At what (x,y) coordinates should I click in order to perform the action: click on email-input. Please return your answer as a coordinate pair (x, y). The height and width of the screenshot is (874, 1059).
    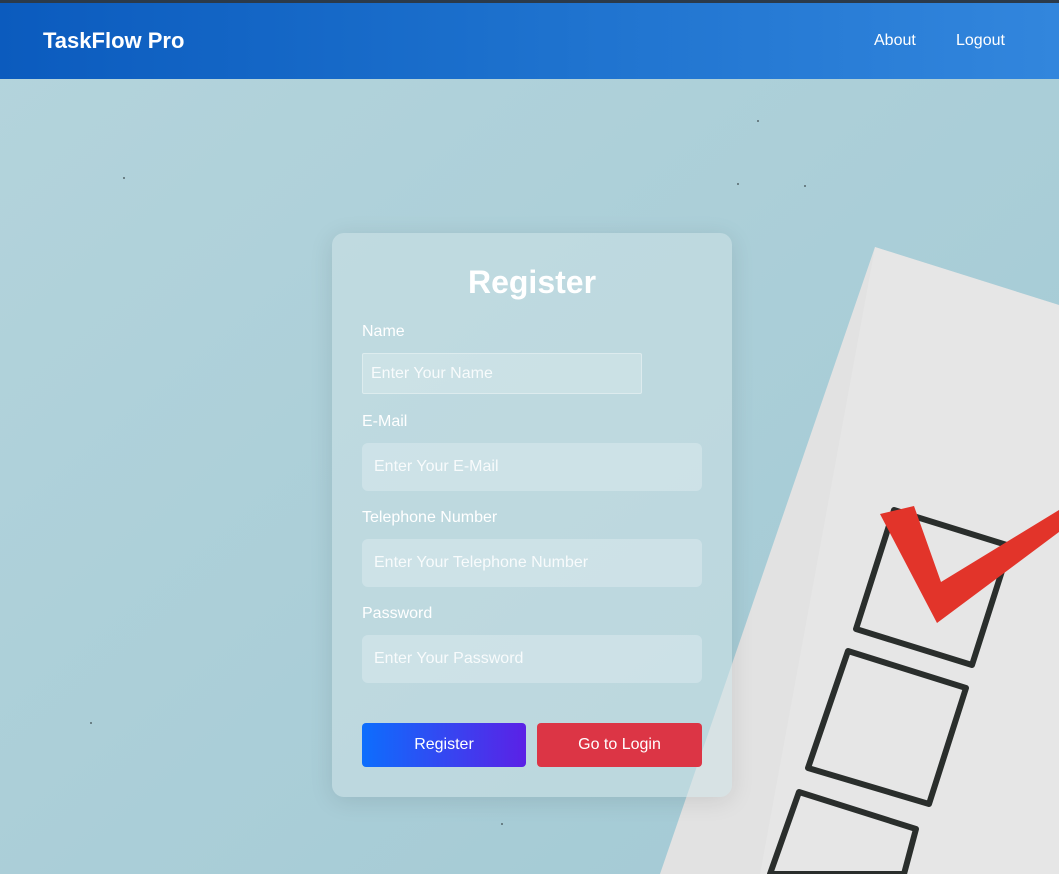
    Looking at the image, I should click on (532, 467).